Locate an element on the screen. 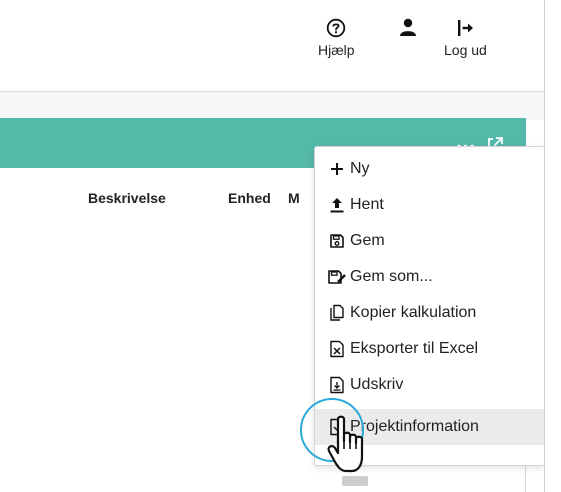 The image size is (561, 492). column-header-m: M is located at coordinates (294, 198).